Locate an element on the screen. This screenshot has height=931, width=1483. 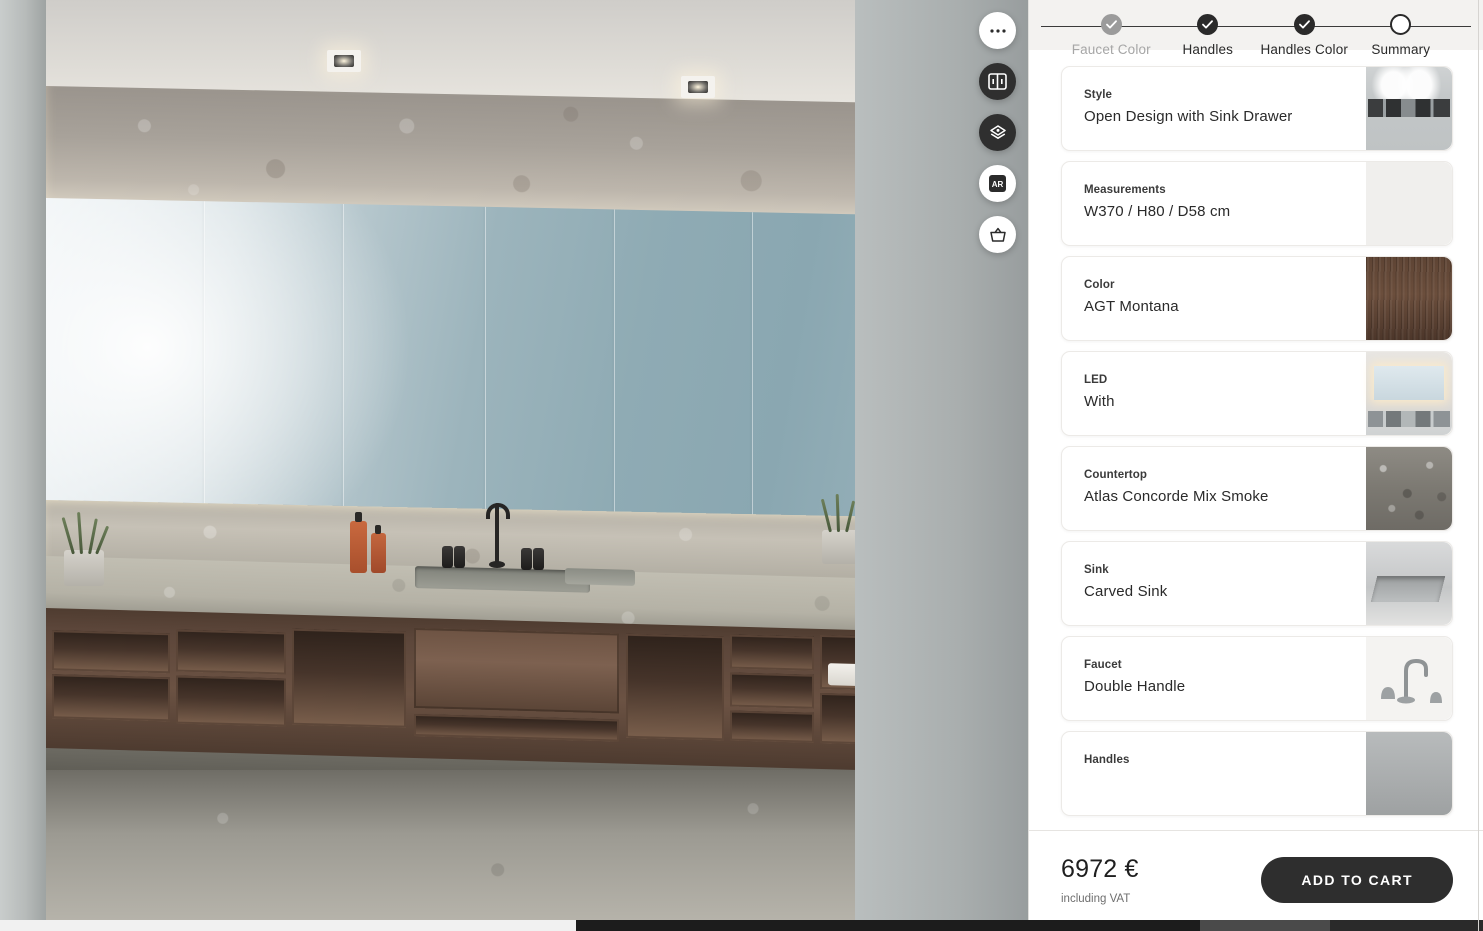
summary-item-sink: Sink Carved Sink is located at coordinates (1257, 583).